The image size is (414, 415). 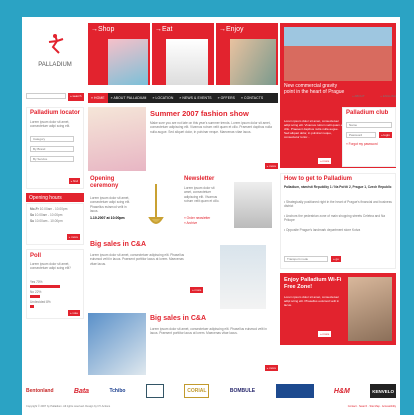 What do you see at coordinates (74, 181) in the screenshot?
I see `locator-find-button: » find` at bounding box center [74, 181].